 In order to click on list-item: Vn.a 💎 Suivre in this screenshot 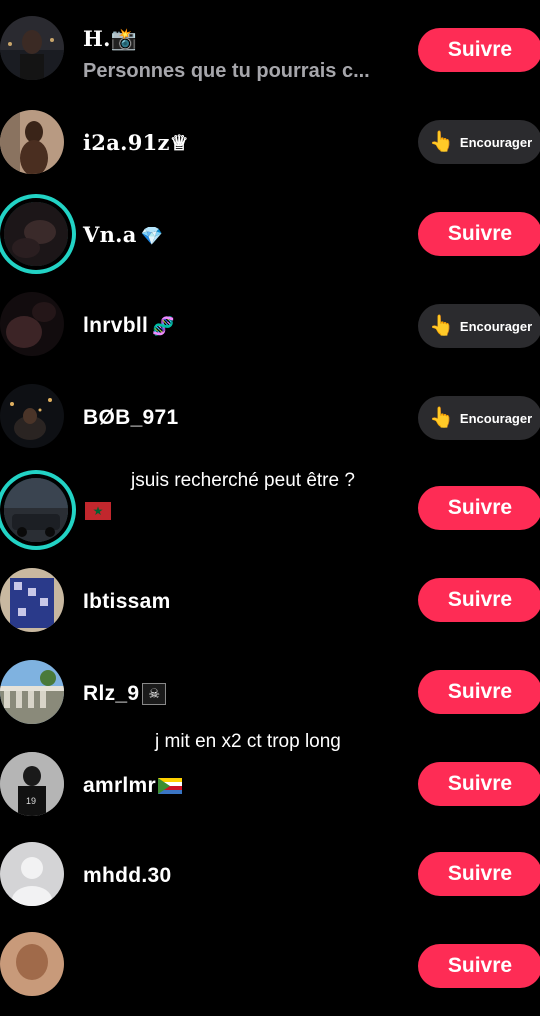, I will do `click(270, 234)`.